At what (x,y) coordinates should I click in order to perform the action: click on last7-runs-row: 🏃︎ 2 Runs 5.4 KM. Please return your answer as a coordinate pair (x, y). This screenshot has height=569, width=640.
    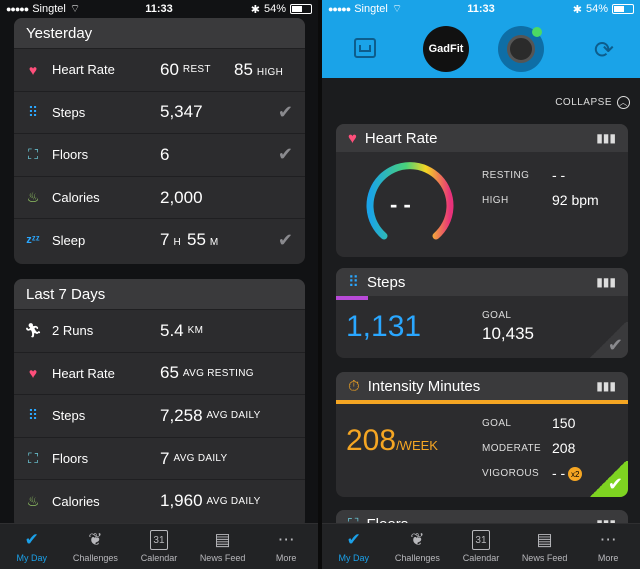
    Looking at the image, I should click on (159, 330).